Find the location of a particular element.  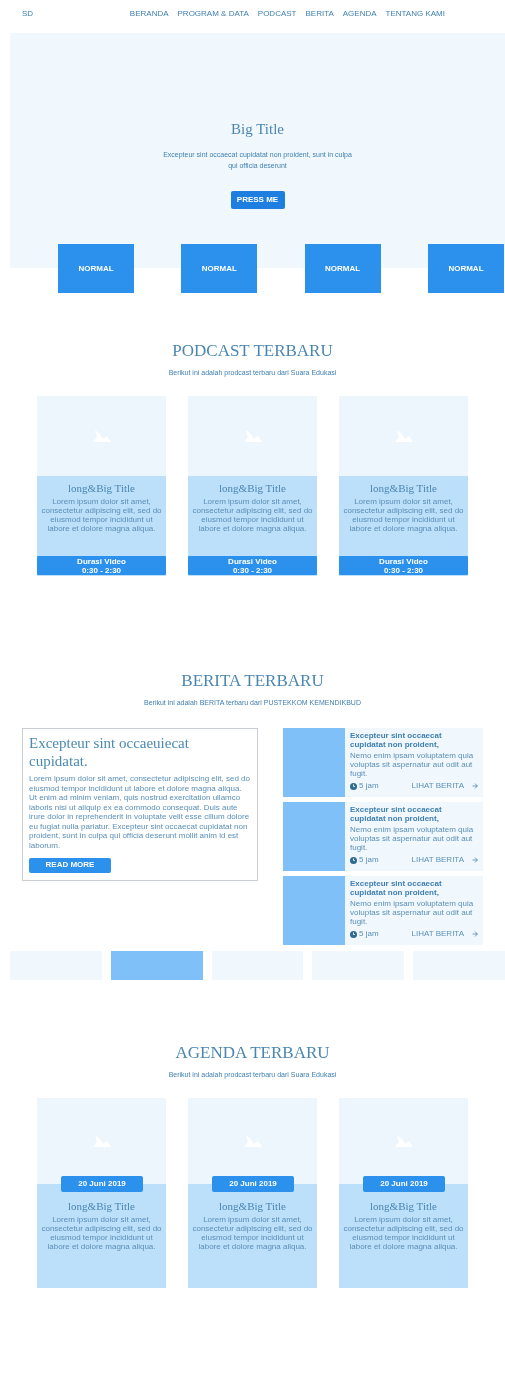

featured-news-text: Lorem ipsum dolor sit amet, consectetur adipiscing elit, sed do eiusmod tempor incididunt ut labore et dolore magna aliqua. Ut enim ad minim veniam, quis nostrud exercitation ullamco laboris nisi ut aliquip ex ea commodo consequat. Duis aute irure dolor in reprehenderit in voluptate velit esse cillum dolore eu fugiat nulla pariatur. Excepteur sint occaecat cupidatat non proident, sunt in culpa qui officia deserunt mollit anim id est laborum. is located at coordinates (140, 812).